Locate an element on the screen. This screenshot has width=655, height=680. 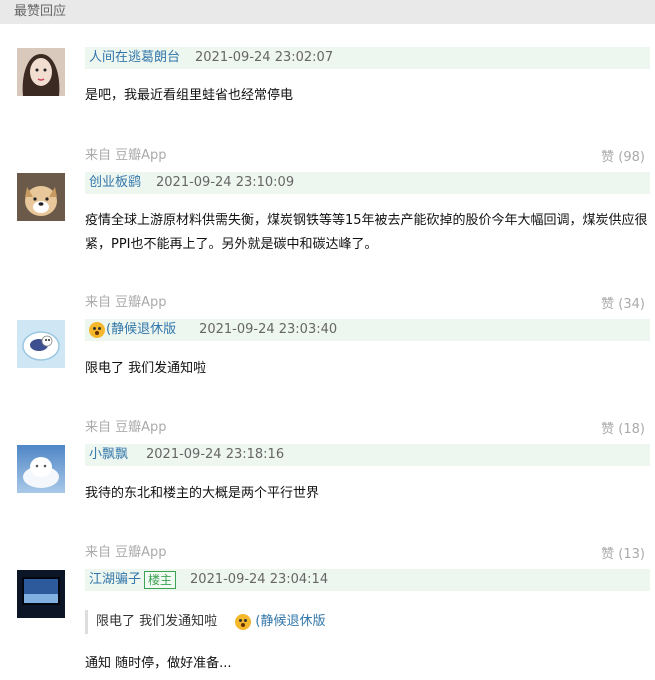
timestamp: 2021-09-24 23:04:14 is located at coordinates (259, 579).